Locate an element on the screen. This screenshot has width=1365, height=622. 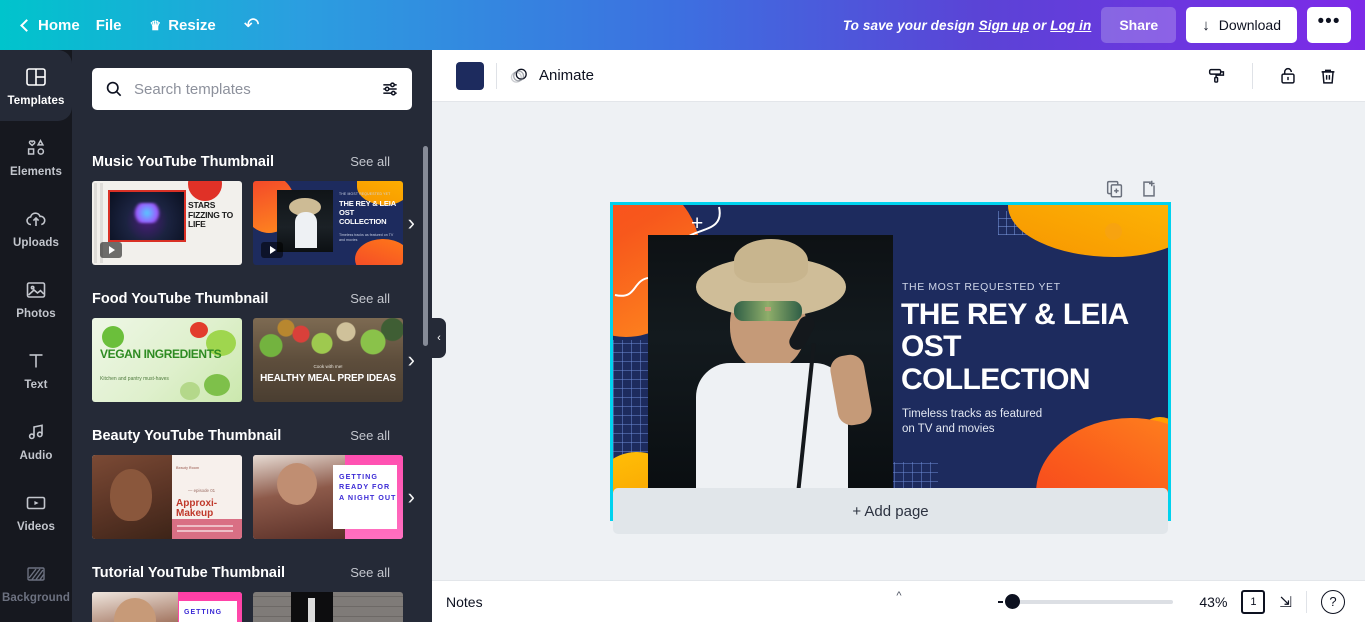
back-button: Home is located at coordinates (49, 25).